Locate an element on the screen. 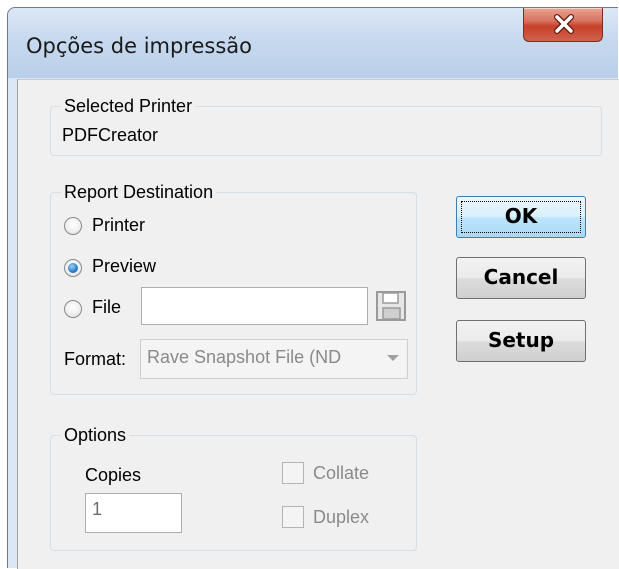 Image resolution: width=619 pixels, height=569 pixels. setup-button: Setup is located at coordinates (521, 341).